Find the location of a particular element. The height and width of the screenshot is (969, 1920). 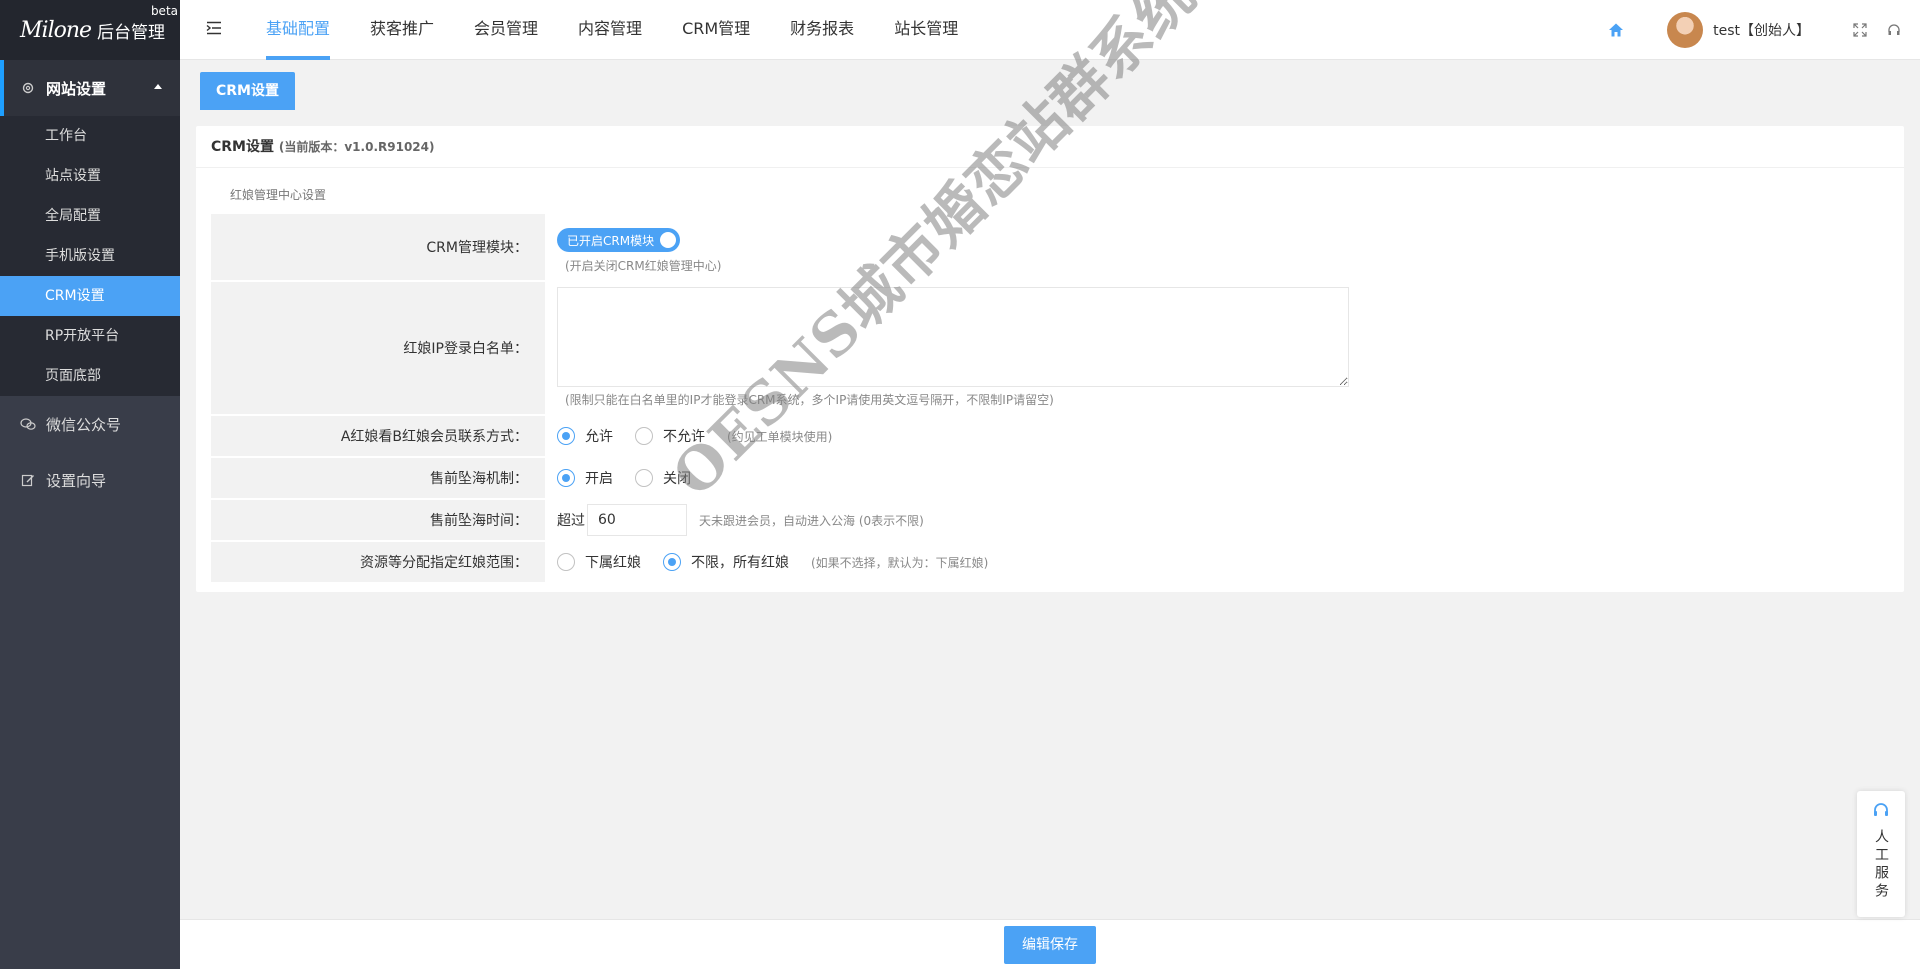

top-nav-financial-reports: 财务报表 is located at coordinates (822, 30).